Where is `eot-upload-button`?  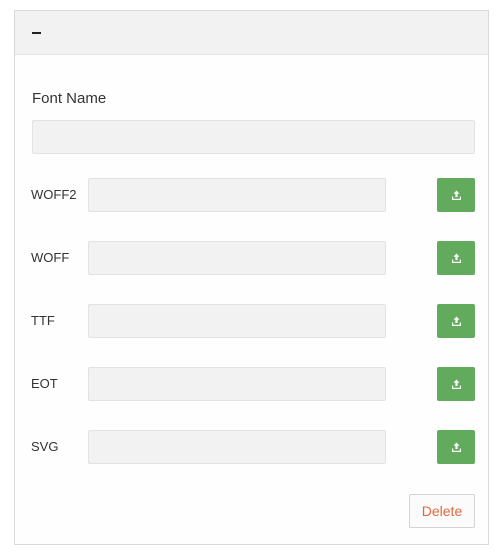
eot-upload-button is located at coordinates (456, 384).